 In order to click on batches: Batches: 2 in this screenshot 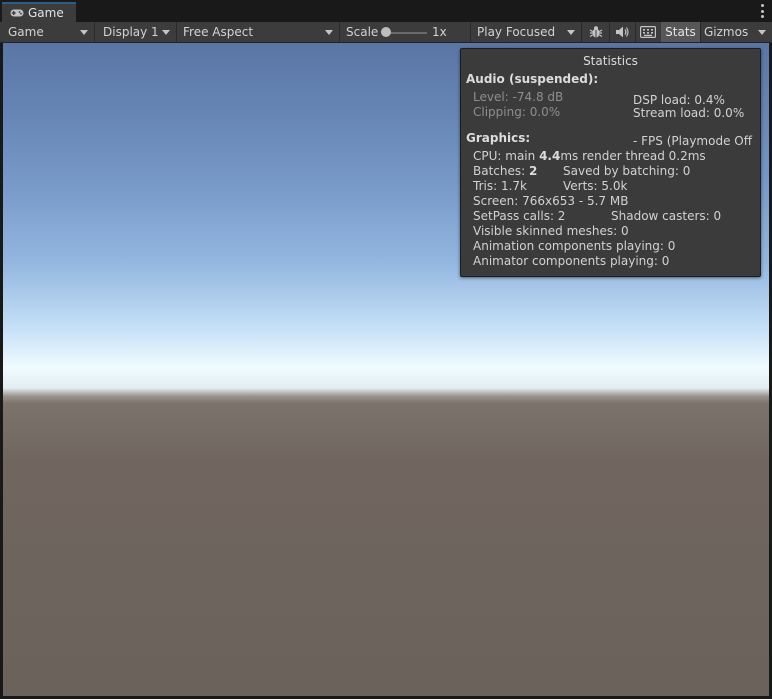, I will do `click(505, 171)`.